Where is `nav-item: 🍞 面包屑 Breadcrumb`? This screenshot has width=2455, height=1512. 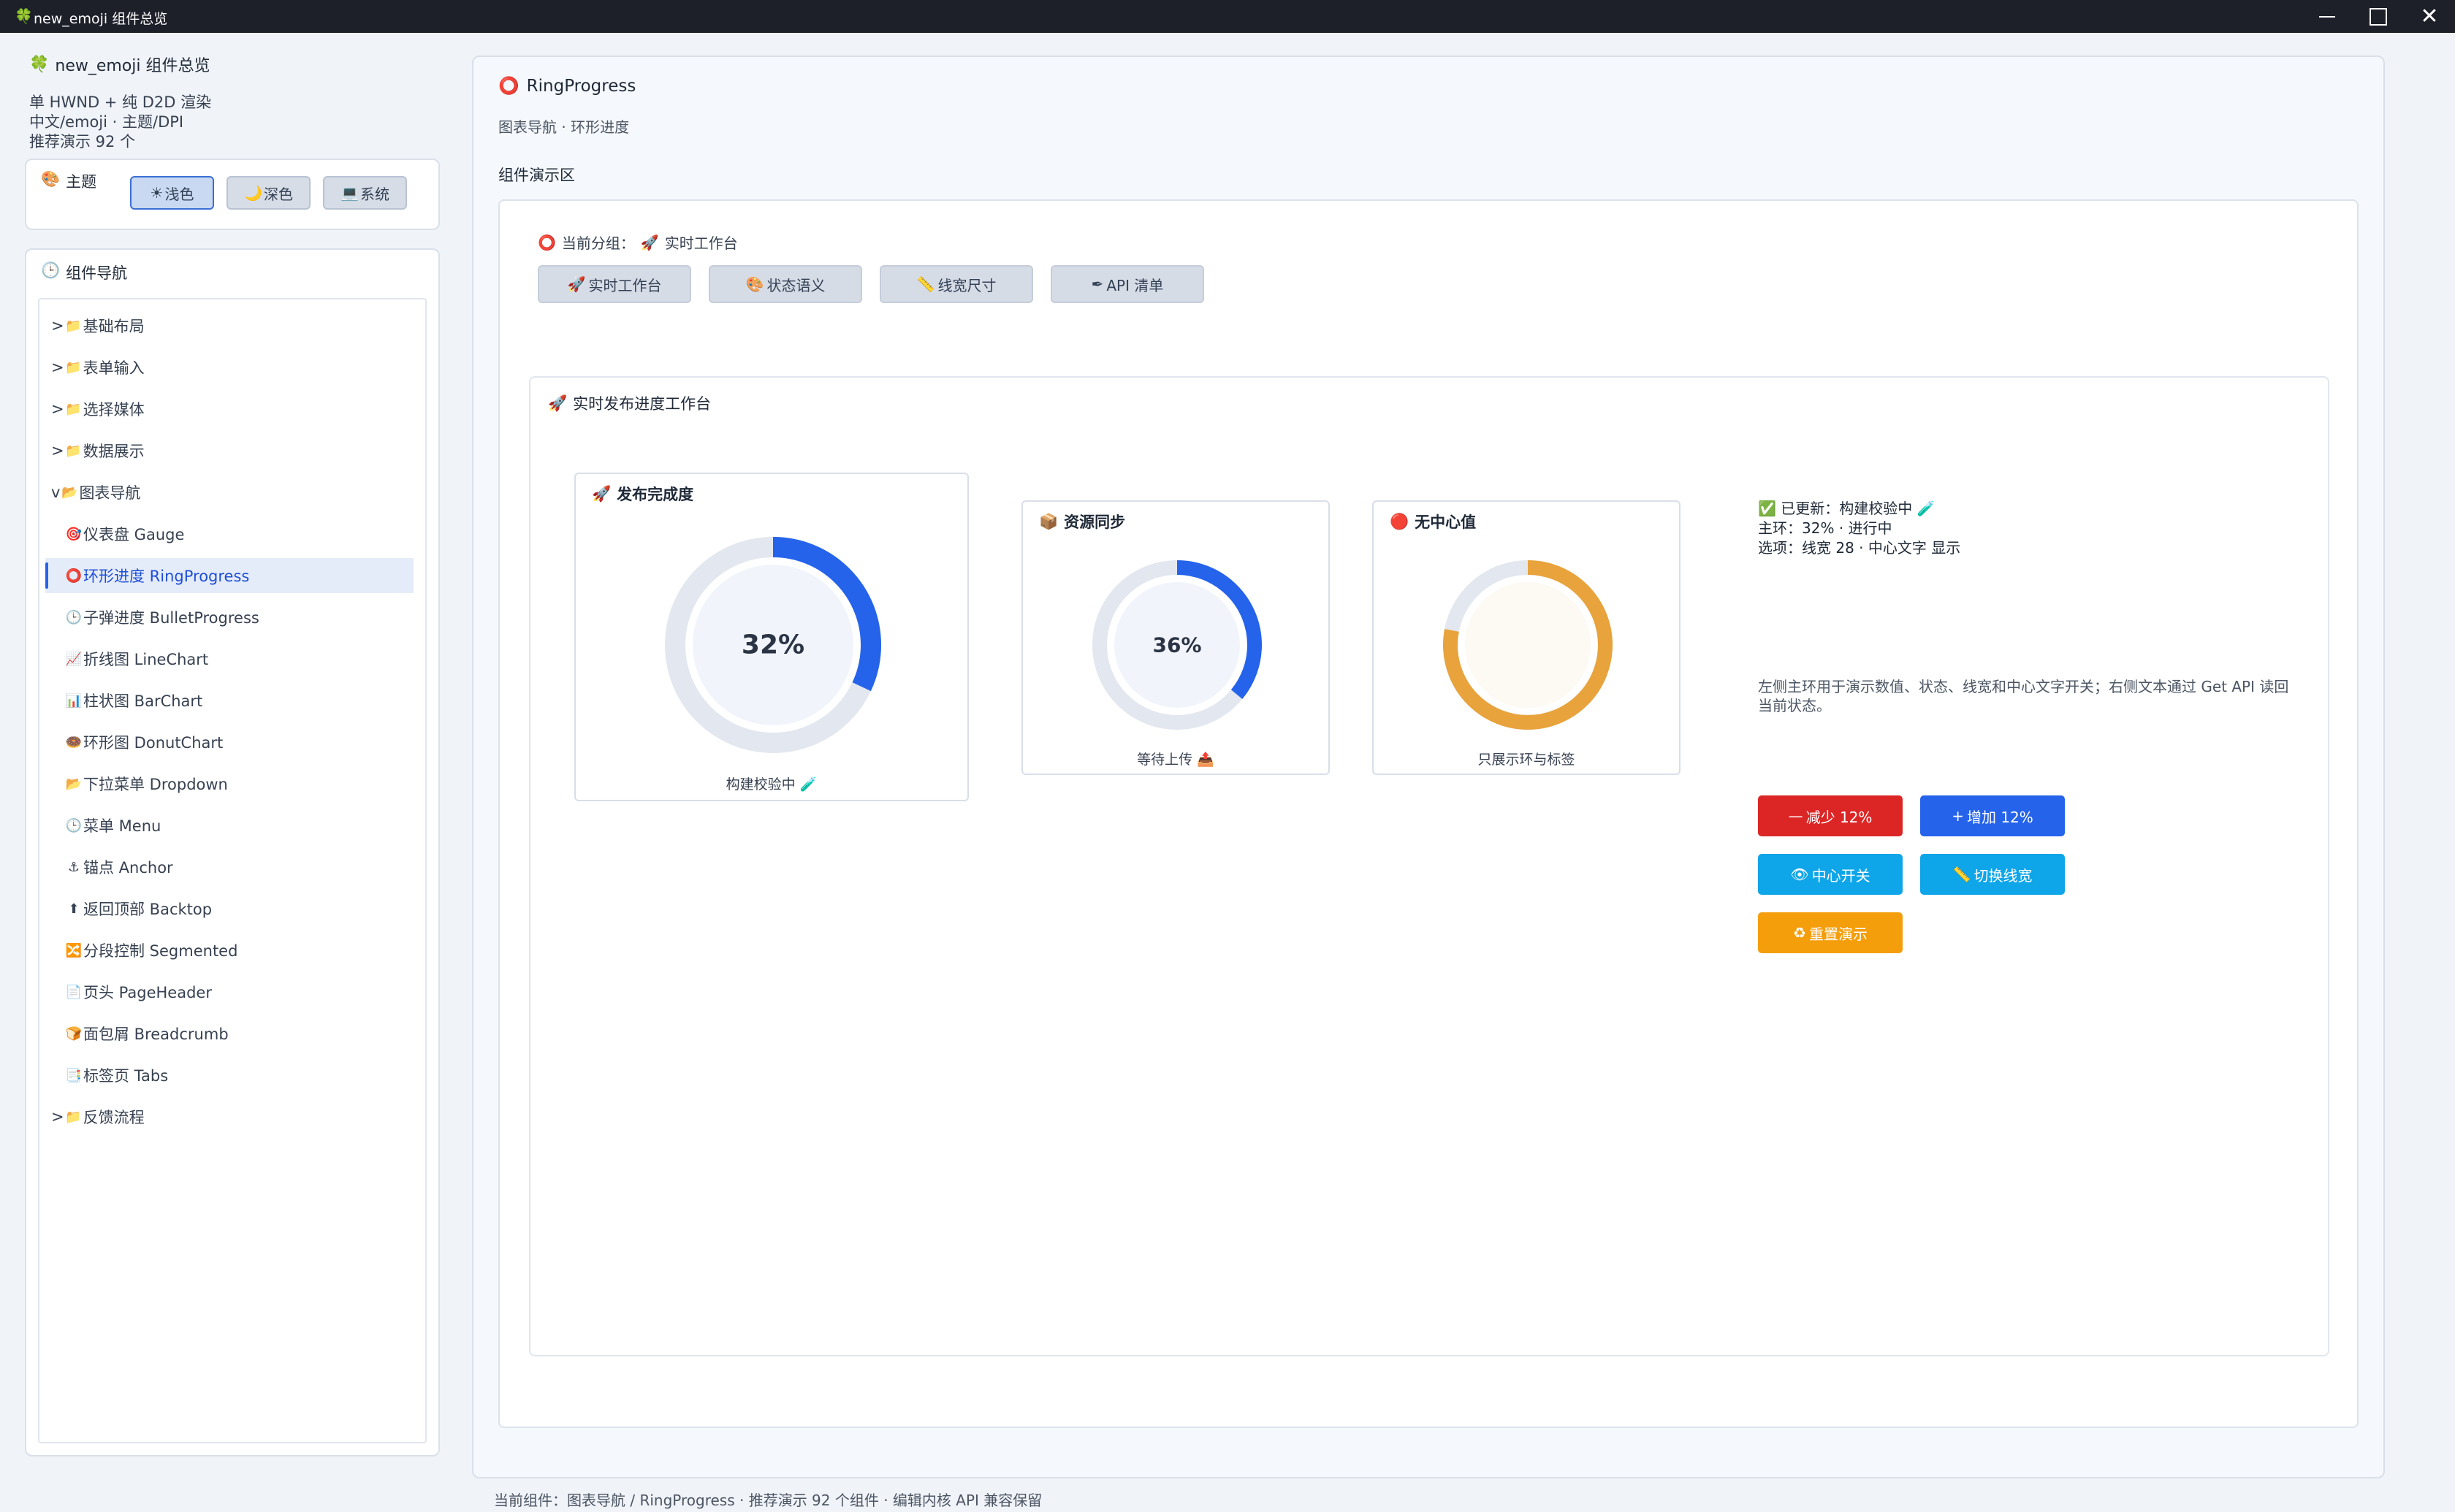
nav-item: 🍞 面包屑 Breadcrumb is located at coordinates (226, 1033).